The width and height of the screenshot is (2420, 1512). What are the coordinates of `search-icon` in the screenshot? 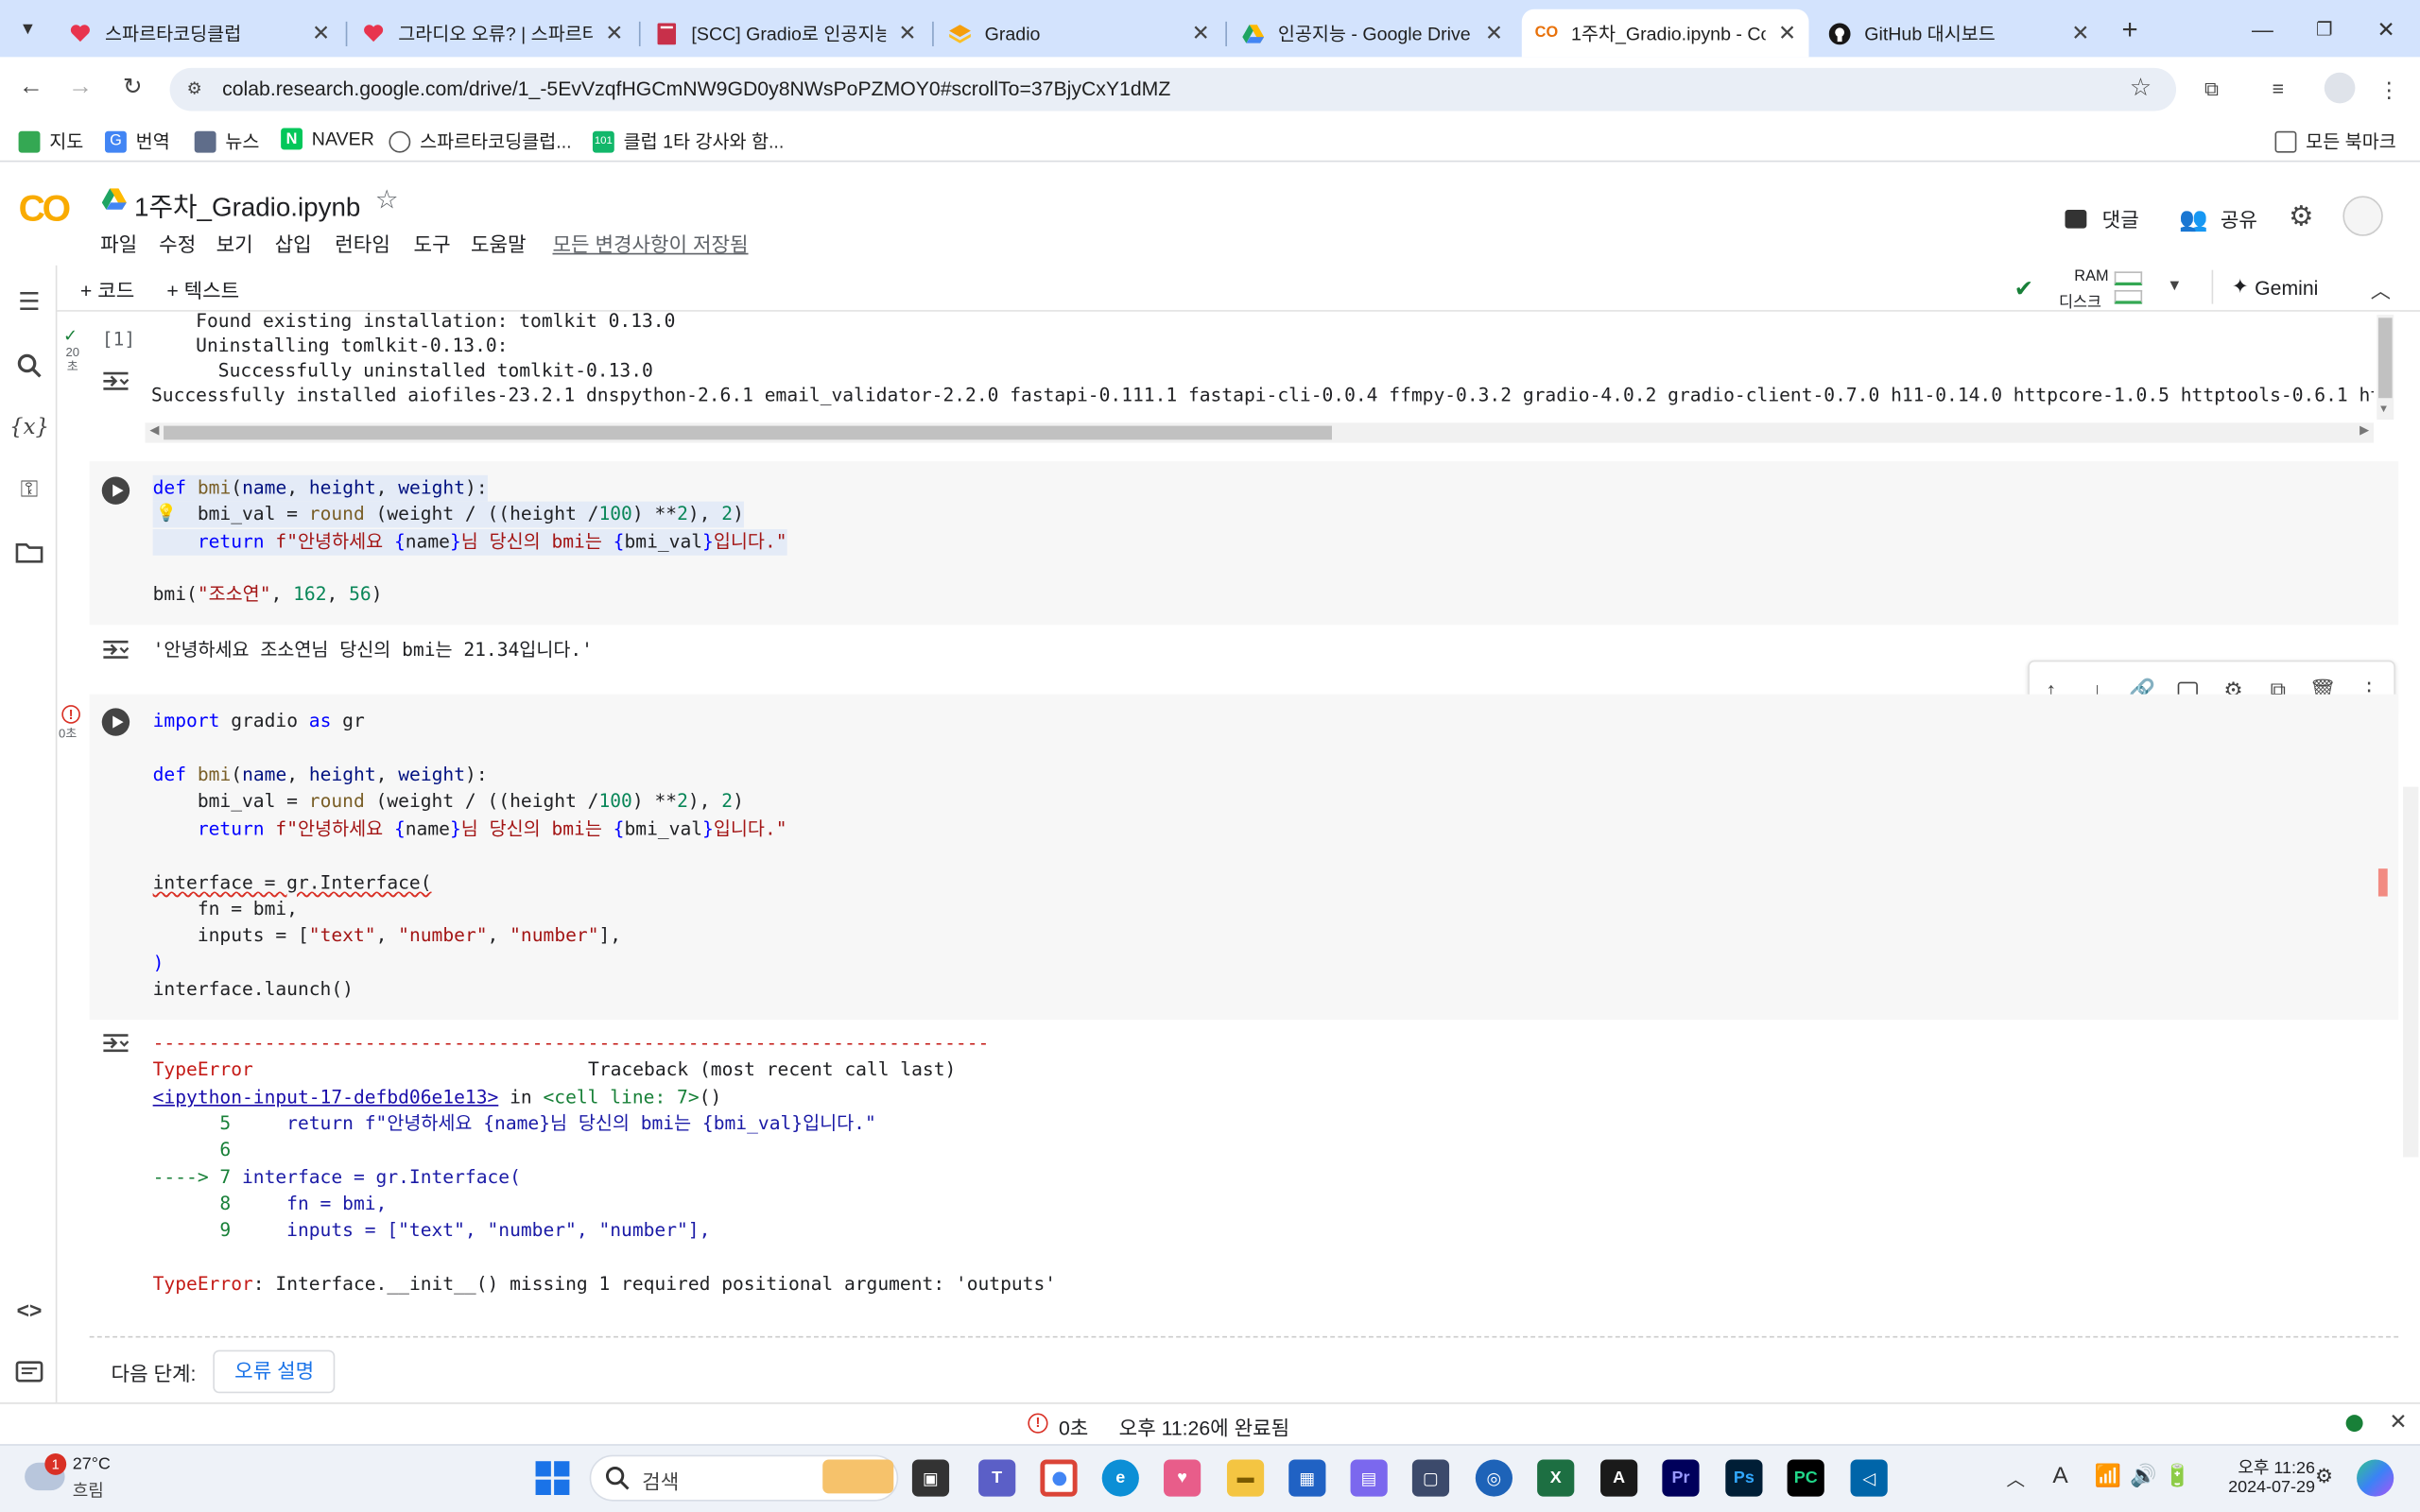 It's located at (28, 365).